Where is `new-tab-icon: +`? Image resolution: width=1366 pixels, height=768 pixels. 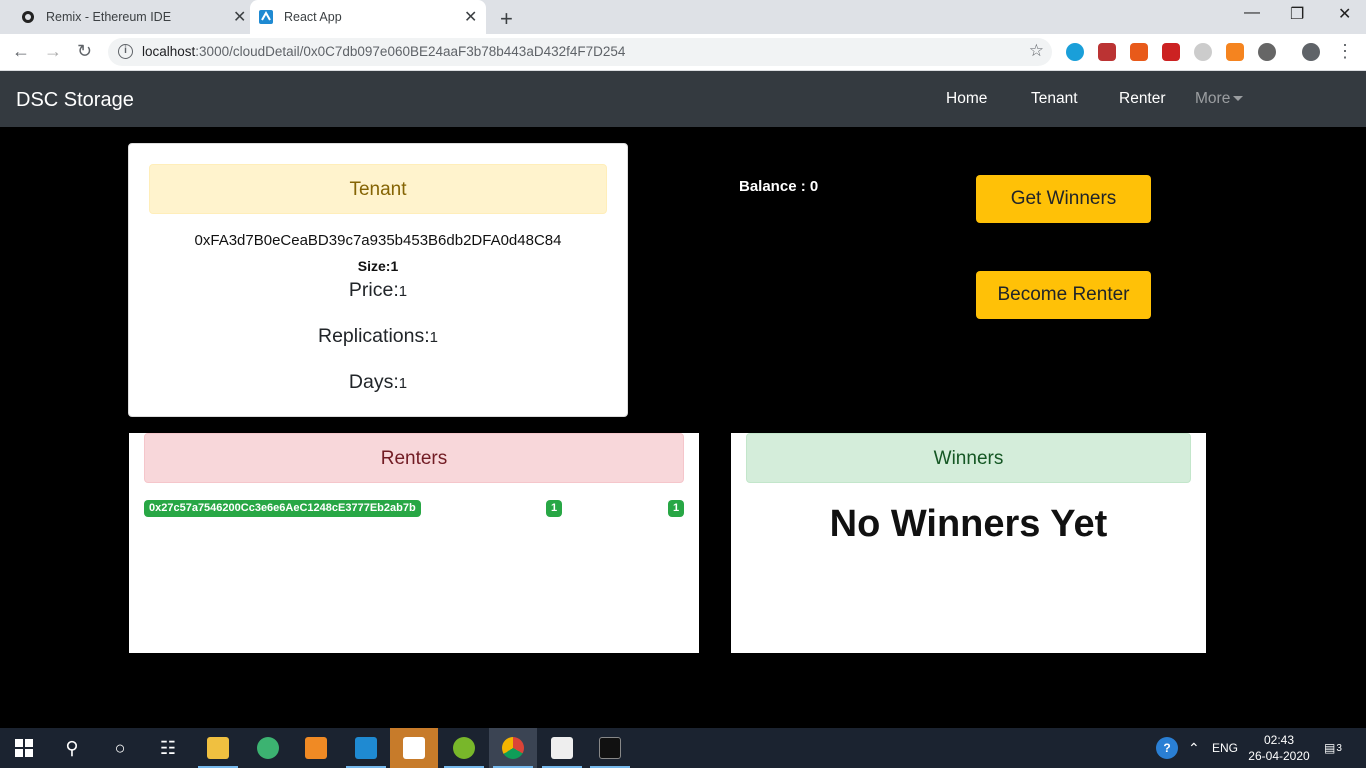 new-tab-icon: + is located at coordinates (506, 19).